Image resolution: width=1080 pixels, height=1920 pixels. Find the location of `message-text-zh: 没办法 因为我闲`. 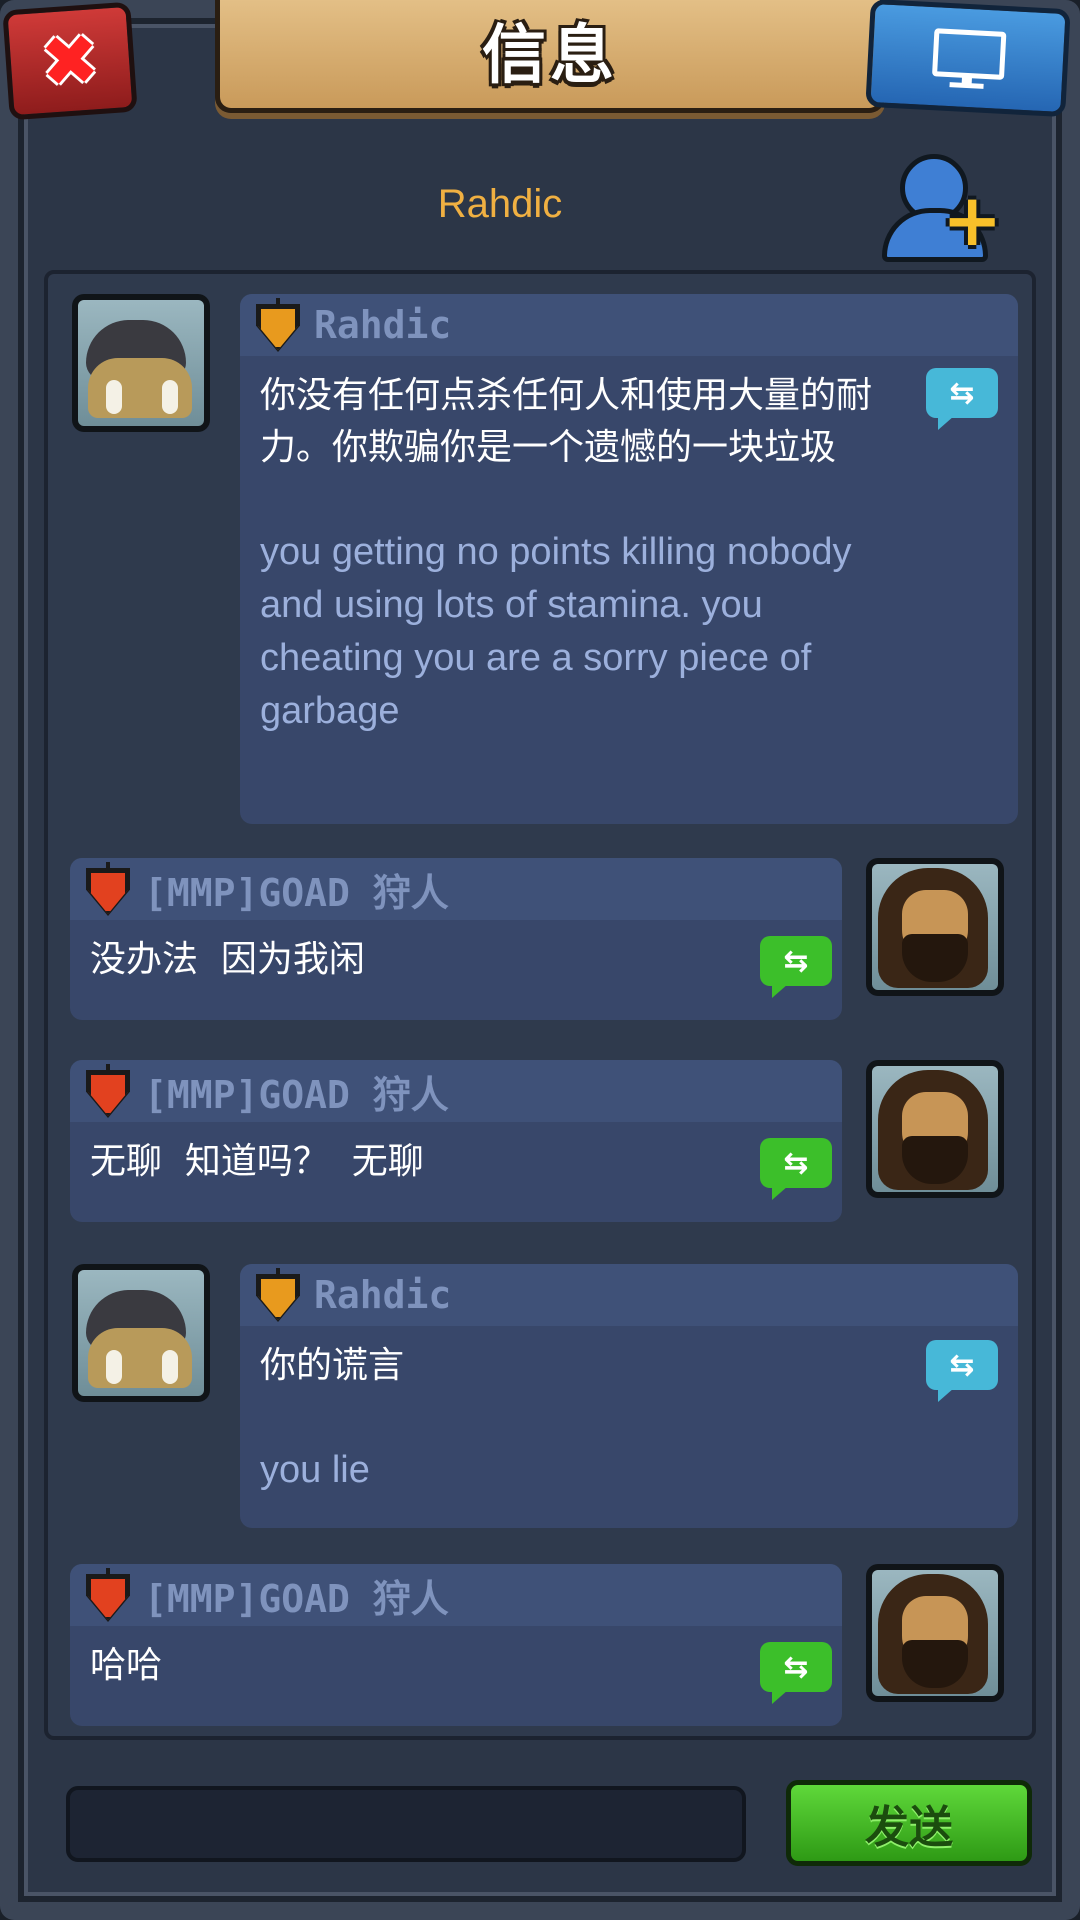

message-text-zh: 没办法 因为我闲 is located at coordinates (227, 959).